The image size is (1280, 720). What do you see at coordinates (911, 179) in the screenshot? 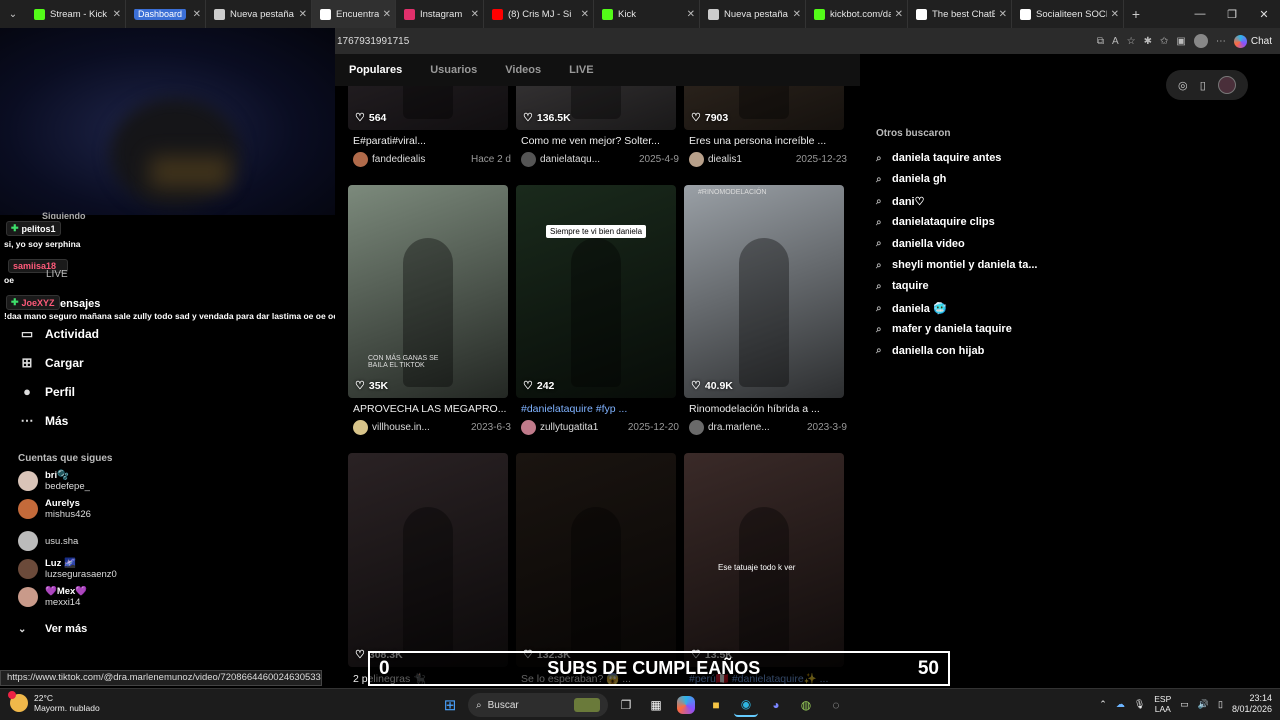
I see `related-search-item: ⌕ daniela gh` at bounding box center [911, 179].